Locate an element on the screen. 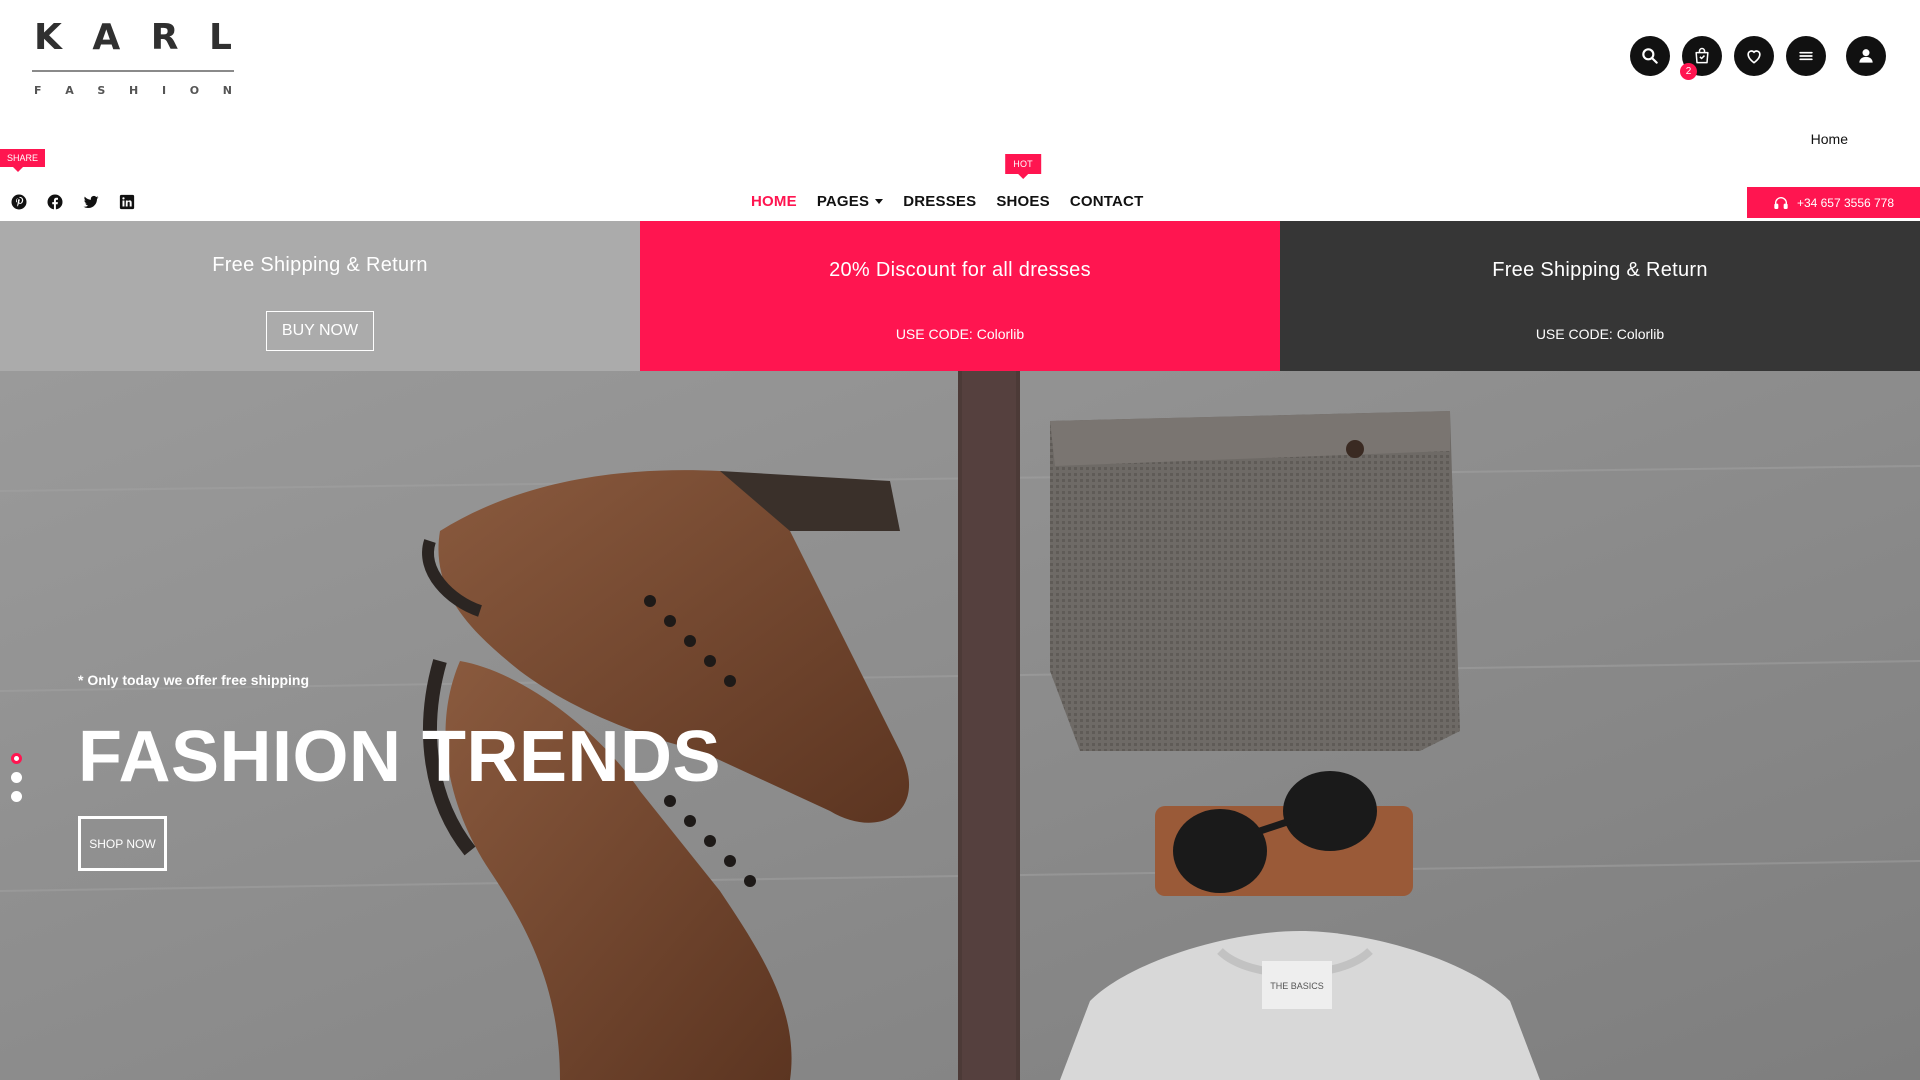 The image size is (1920, 1080). breadcrumb-home-link: Home is located at coordinates (1829, 139).